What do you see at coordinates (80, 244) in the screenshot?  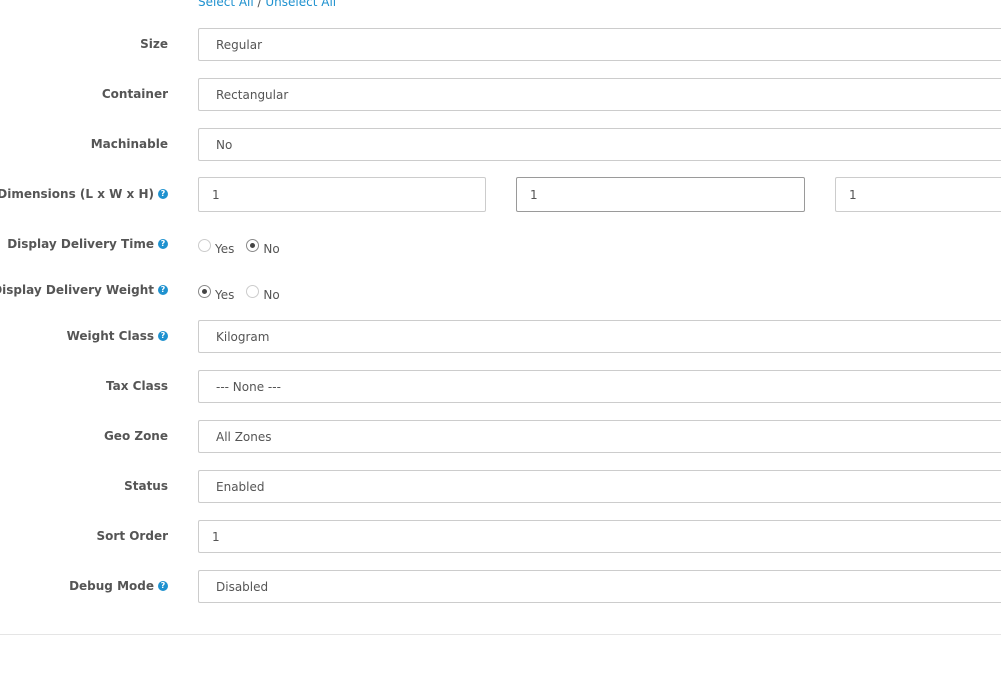 I see `display-delivery-time-label-text: Display Delivery Time` at bounding box center [80, 244].